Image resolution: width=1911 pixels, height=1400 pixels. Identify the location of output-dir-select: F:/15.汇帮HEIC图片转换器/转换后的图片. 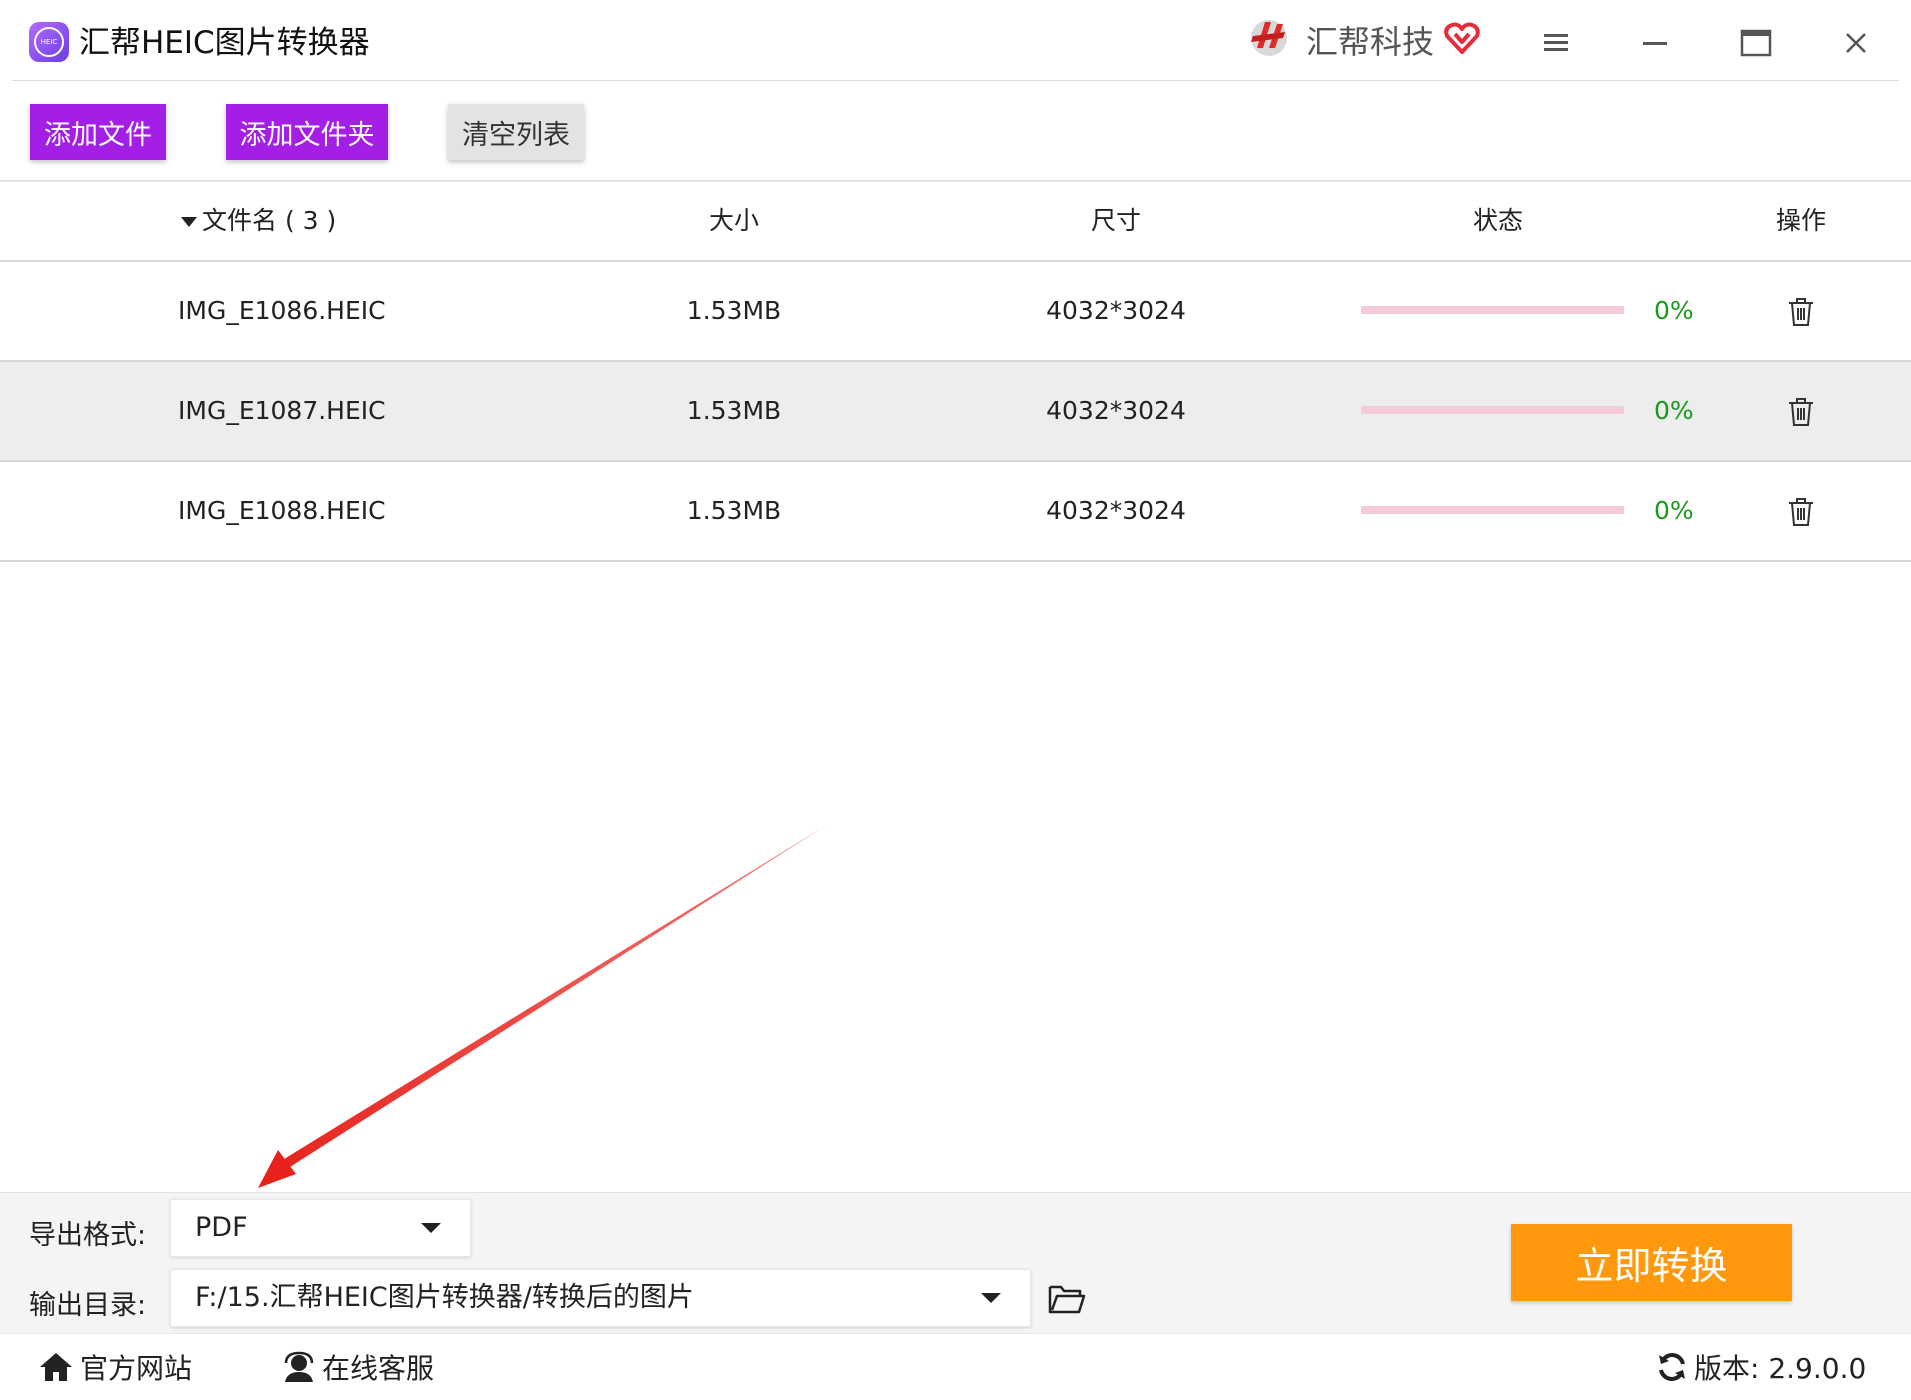
(600, 1298).